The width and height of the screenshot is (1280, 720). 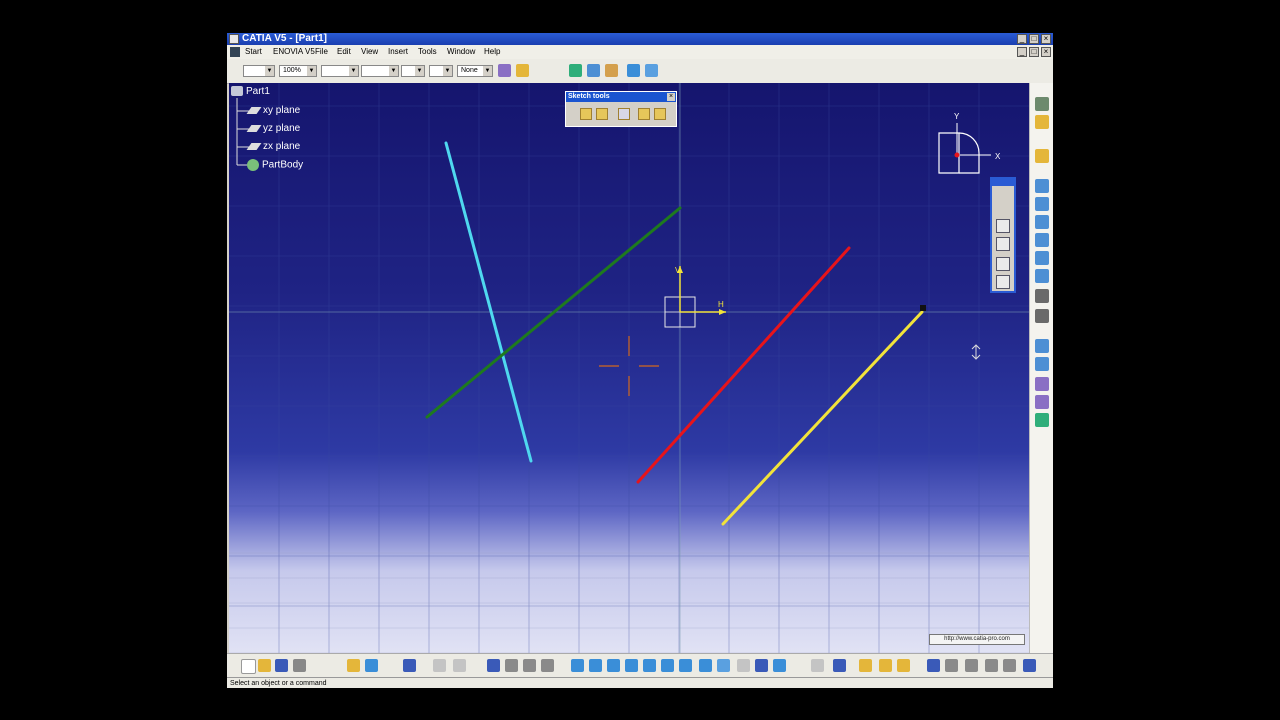 What do you see at coordinates (488, 302) in the screenshot?
I see `cyan-sketch-line` at bounding box center [488, 302].